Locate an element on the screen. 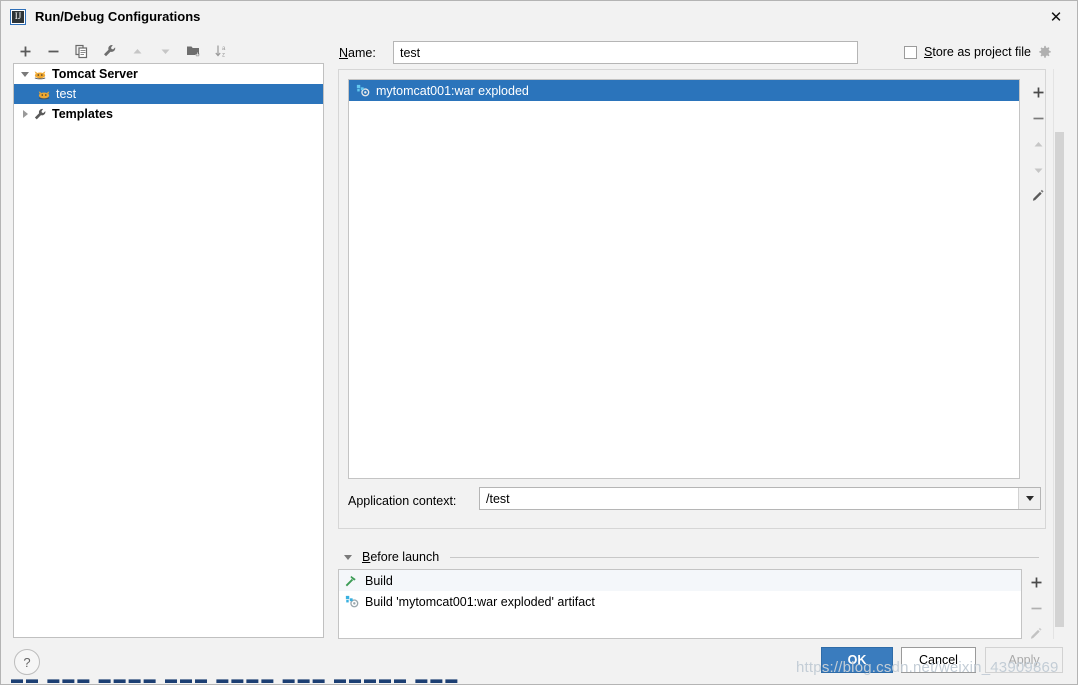 The height and width of the screenshot is (685, 1078). tree-node-templates: Templates is located at coordinates (168, 114).